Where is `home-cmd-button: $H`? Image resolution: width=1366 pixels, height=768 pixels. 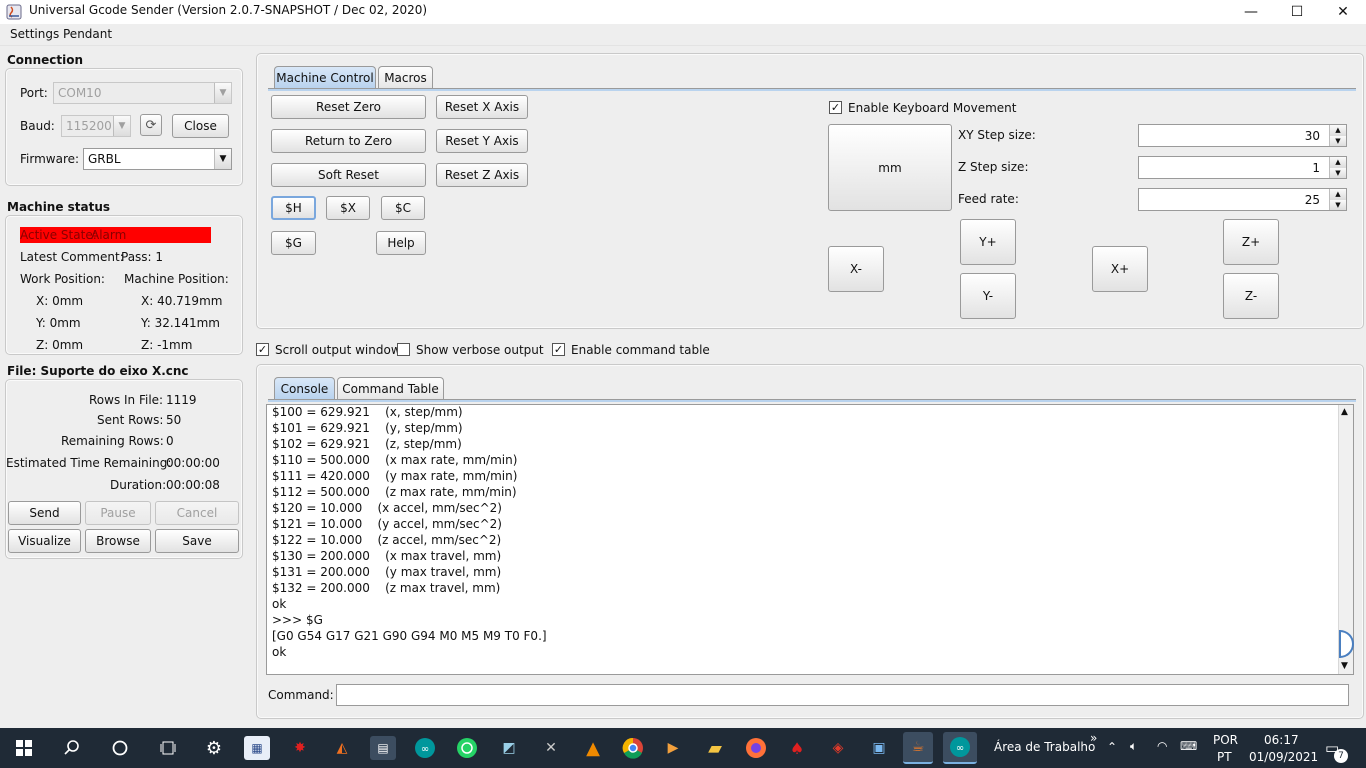 home-cmd-button: $H is located at coordinates (293, 208).